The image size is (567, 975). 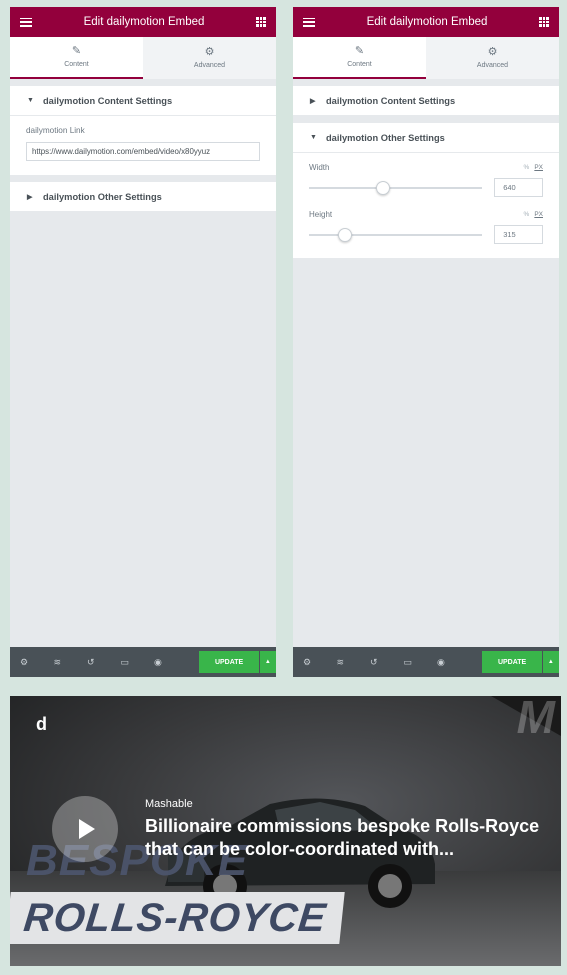 I want to click on section-other-settings: ▼ dailymotion Other Settings, so click(x=426, y=138).